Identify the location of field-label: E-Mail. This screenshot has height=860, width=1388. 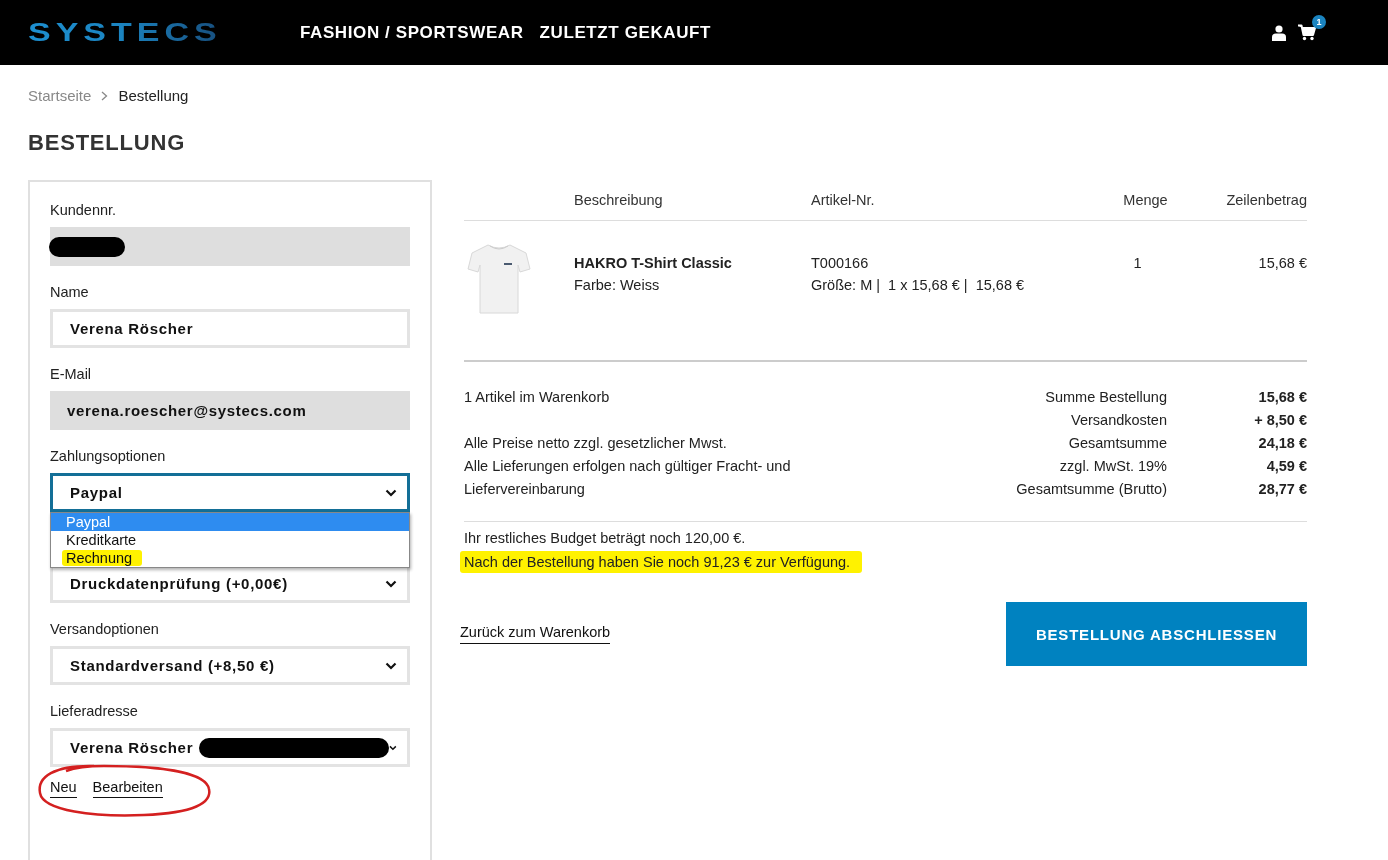
(71, 374).